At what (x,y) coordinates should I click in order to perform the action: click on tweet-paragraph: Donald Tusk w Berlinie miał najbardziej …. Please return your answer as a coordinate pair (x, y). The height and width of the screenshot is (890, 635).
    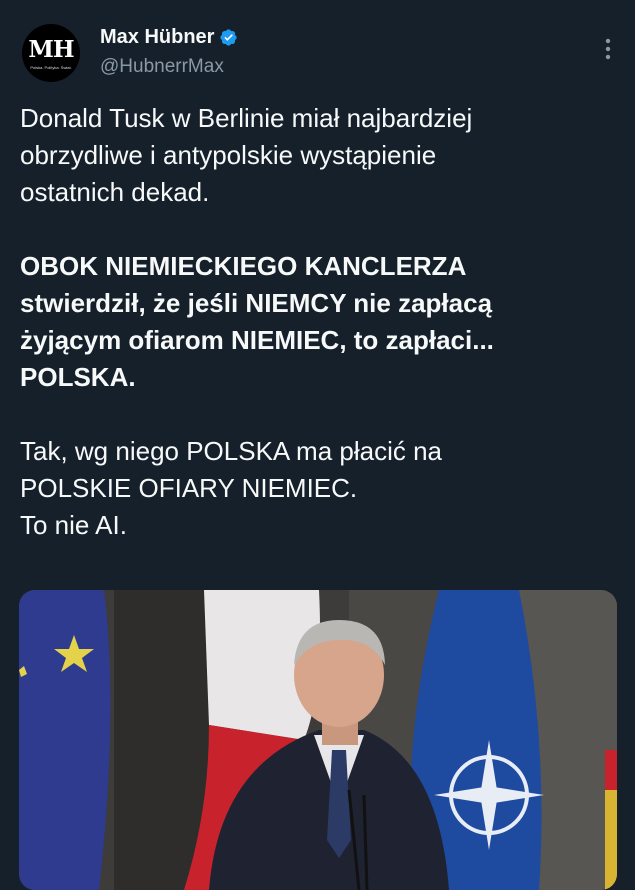
    Looking at the image, I should click on (320, 155).